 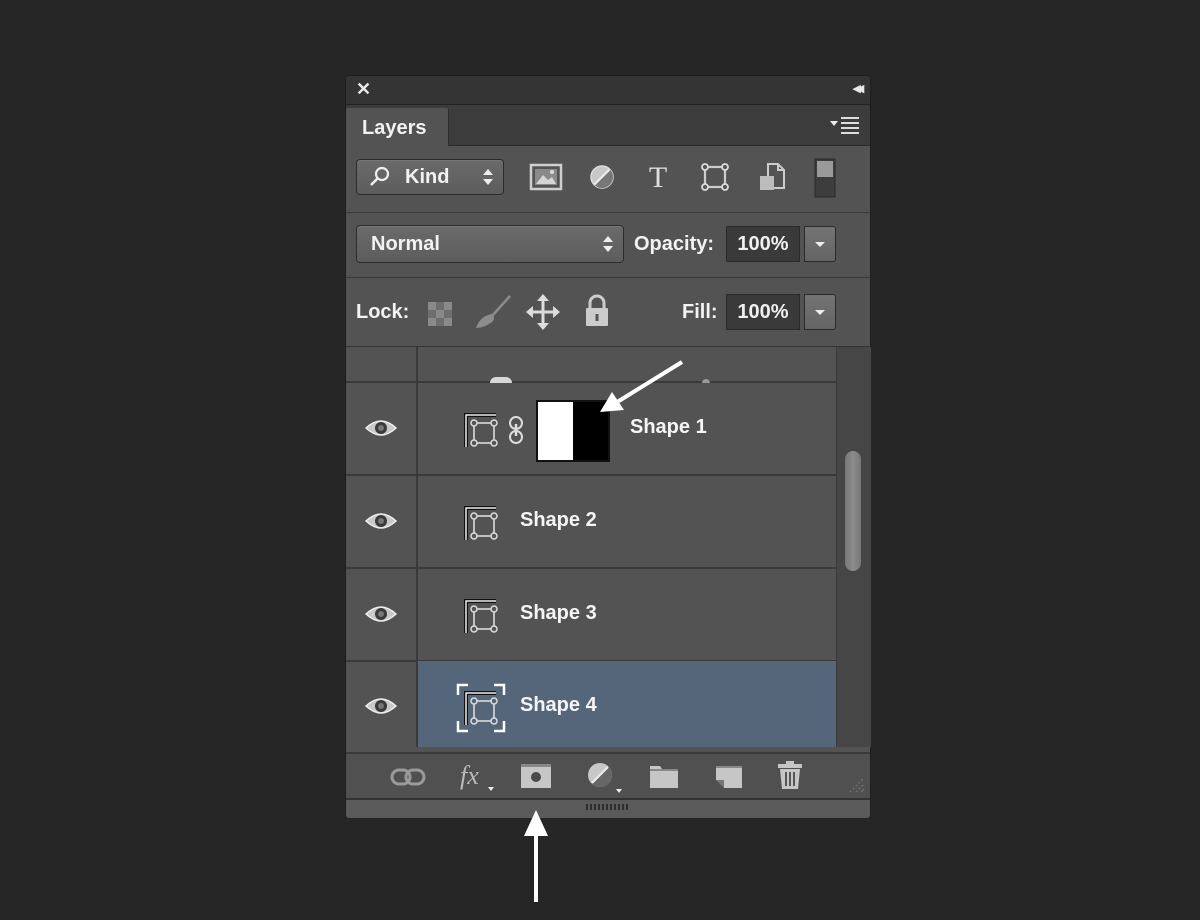 What do you see at coordinates (608, 90) in the screenshot?
I see `panel-titlebar: ✕ ◂◂` at bounding box center [608, 90].